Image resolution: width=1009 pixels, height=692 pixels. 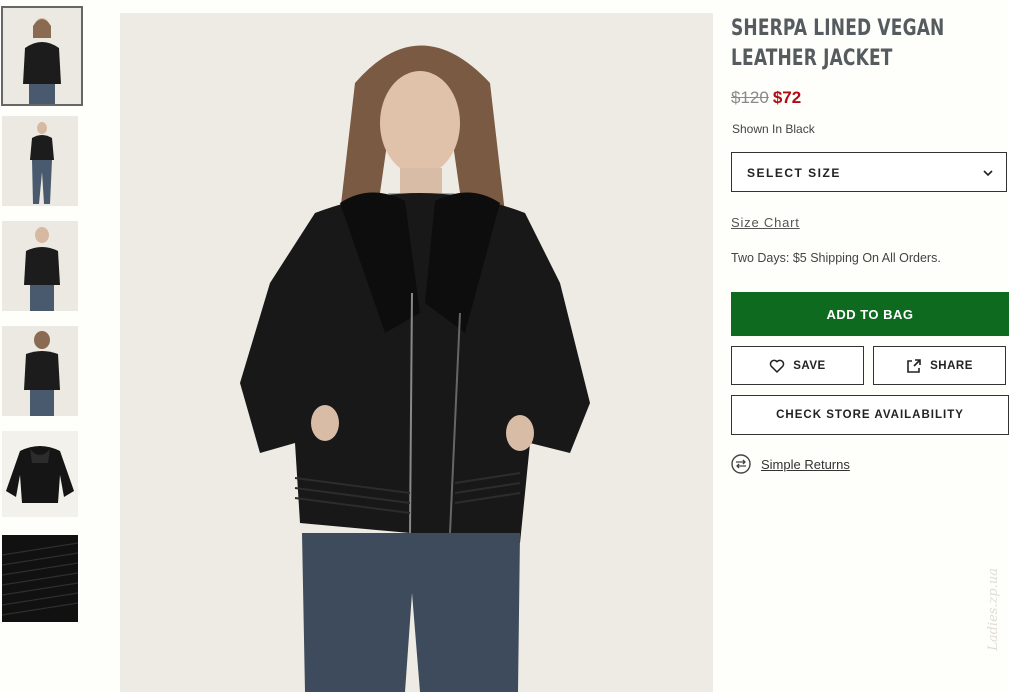 I want to click on heart-icon, so click(x=777, y=366).